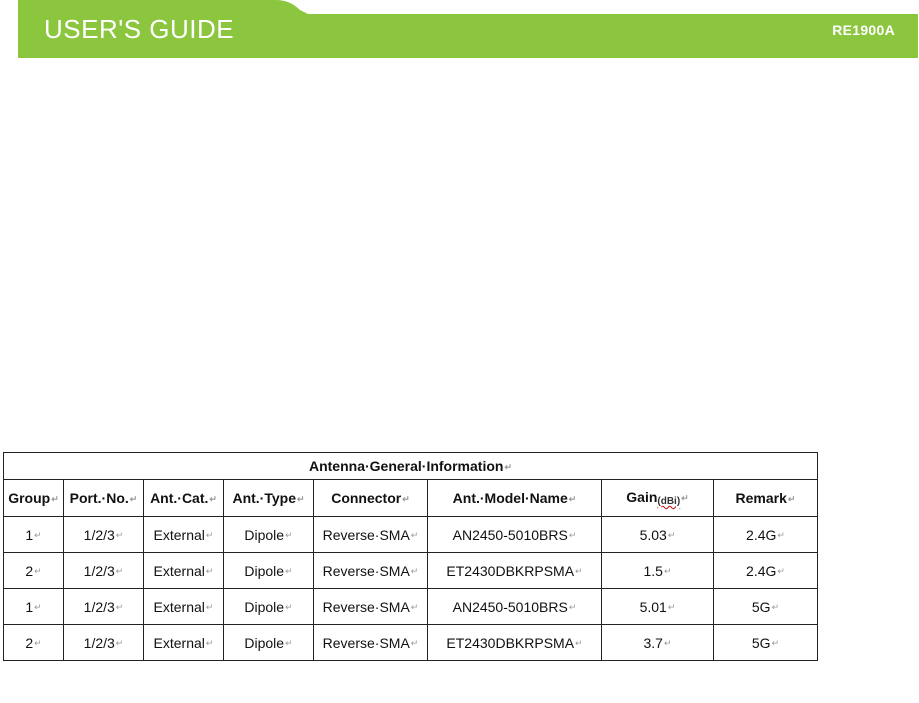  I want to click on gain-unit: (dBi), so click(669, 501).